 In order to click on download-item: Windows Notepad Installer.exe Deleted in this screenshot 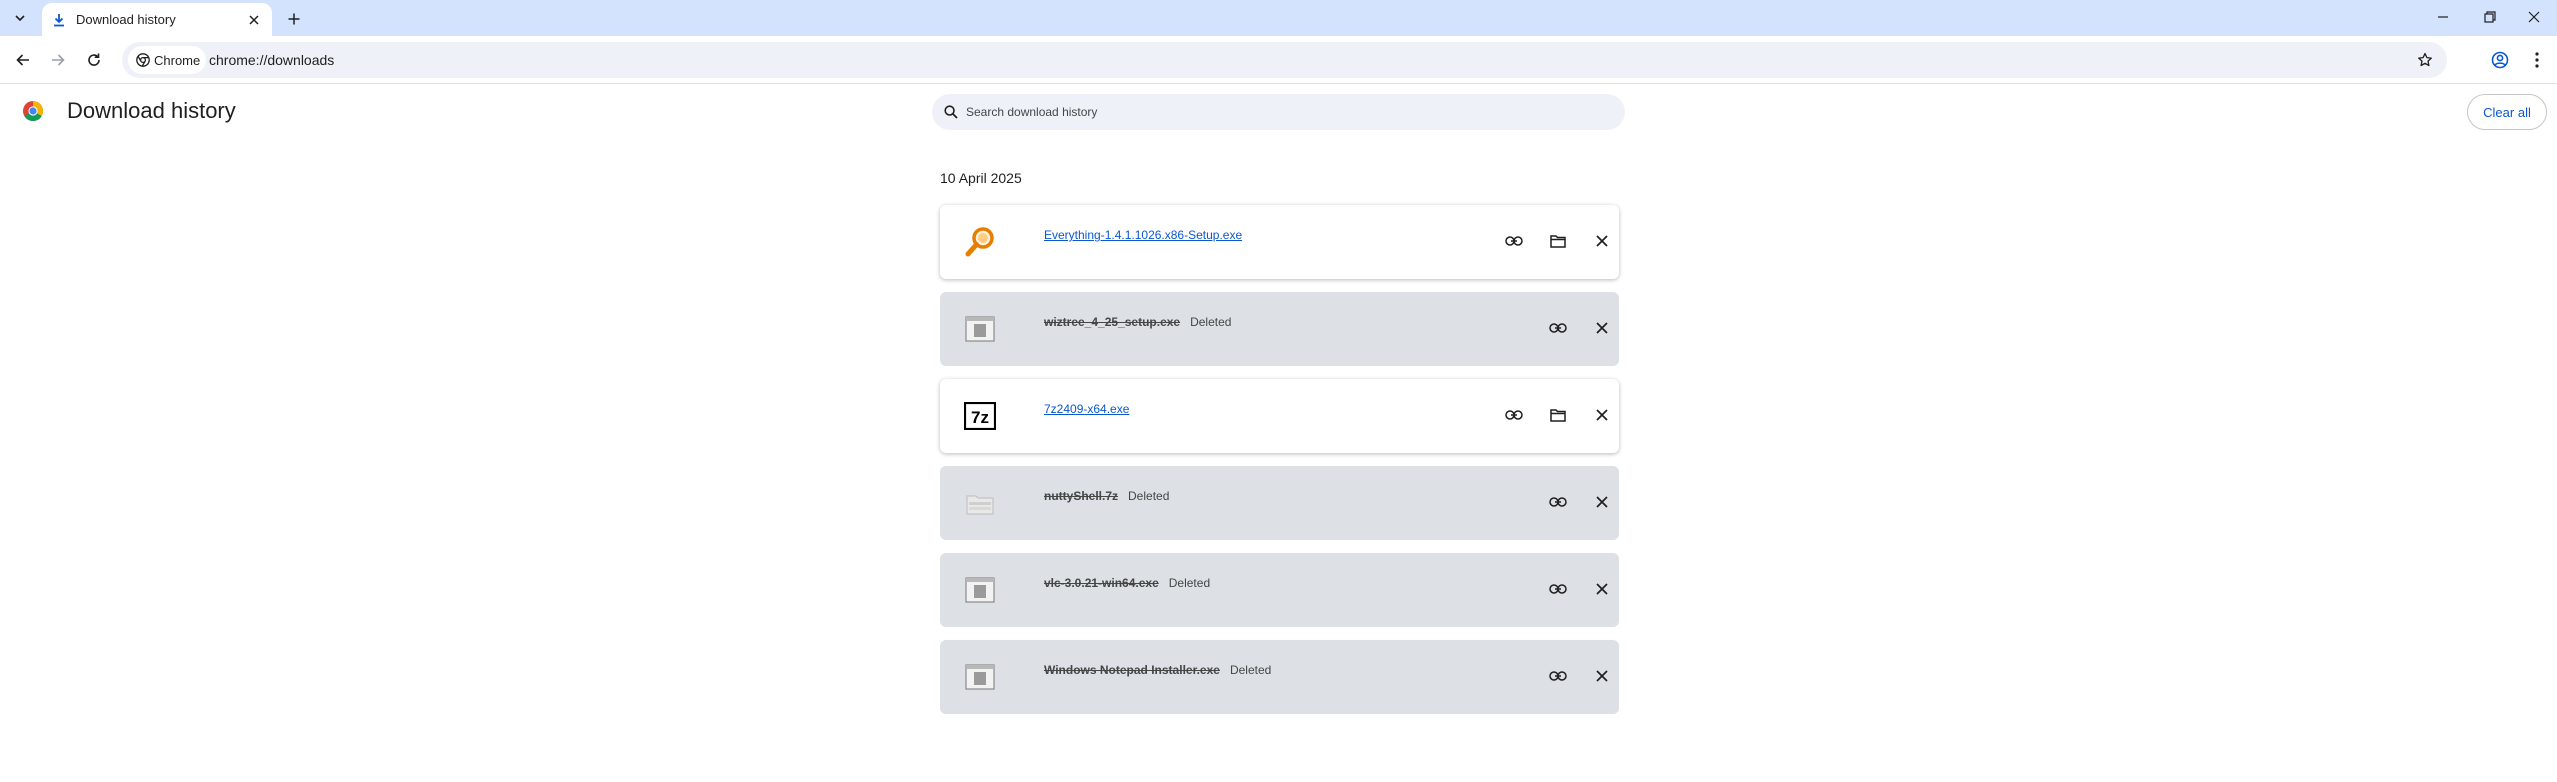, I will do `click(1279, 677)`.